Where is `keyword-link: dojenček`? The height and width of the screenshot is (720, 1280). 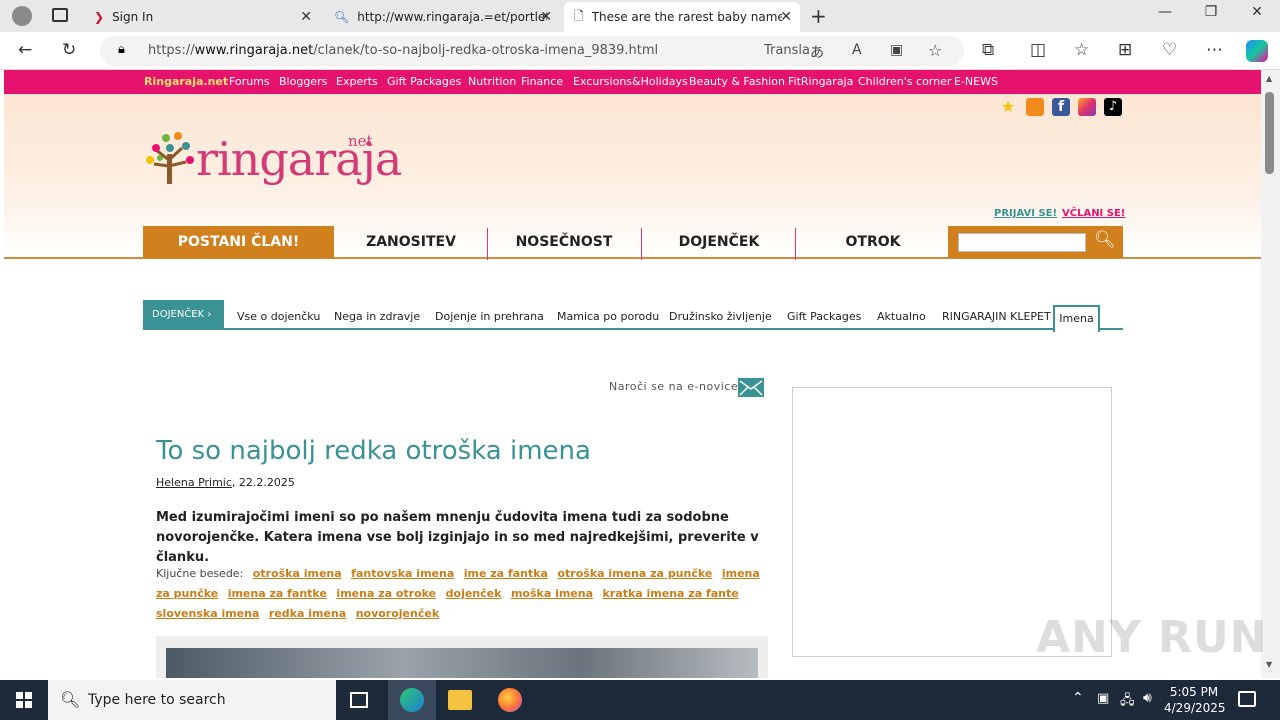 keyword-link: dojenček is located at coordinates (474, 593).